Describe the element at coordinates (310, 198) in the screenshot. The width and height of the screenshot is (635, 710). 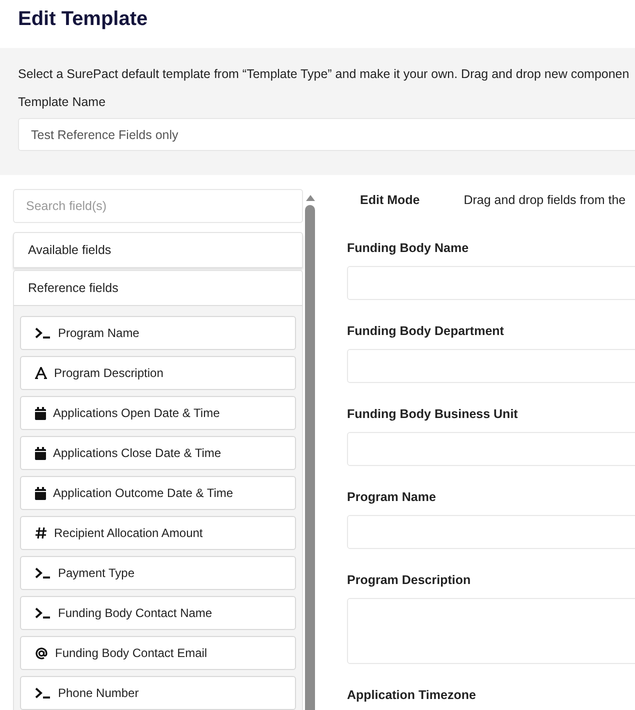
I see `scroll-up-icon` at that location.